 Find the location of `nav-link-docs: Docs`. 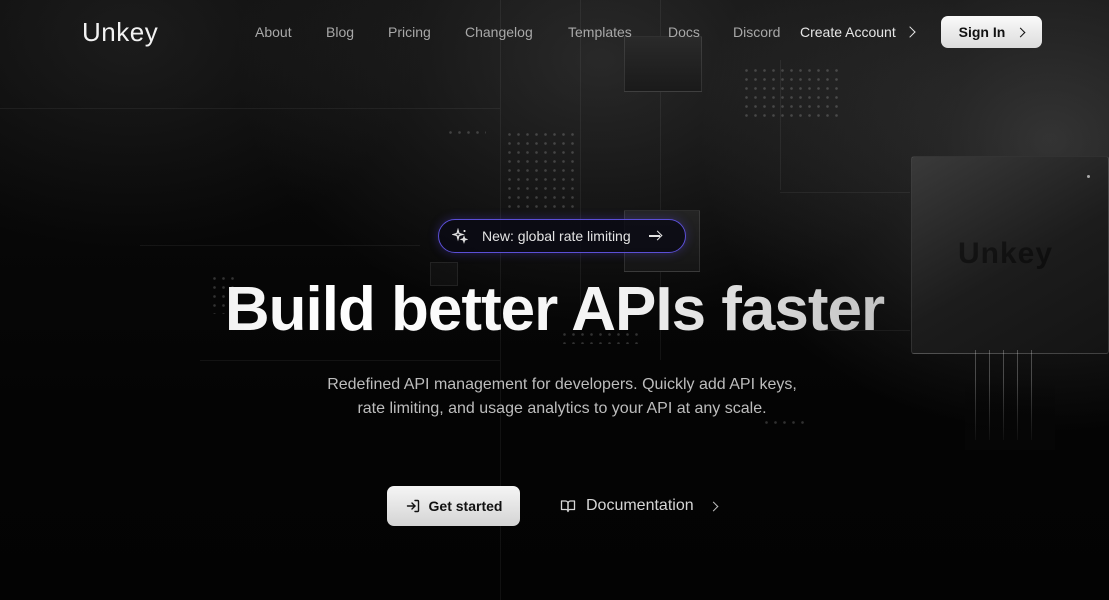

nav-link-docs: Docs is located at coordinates (684, 32).